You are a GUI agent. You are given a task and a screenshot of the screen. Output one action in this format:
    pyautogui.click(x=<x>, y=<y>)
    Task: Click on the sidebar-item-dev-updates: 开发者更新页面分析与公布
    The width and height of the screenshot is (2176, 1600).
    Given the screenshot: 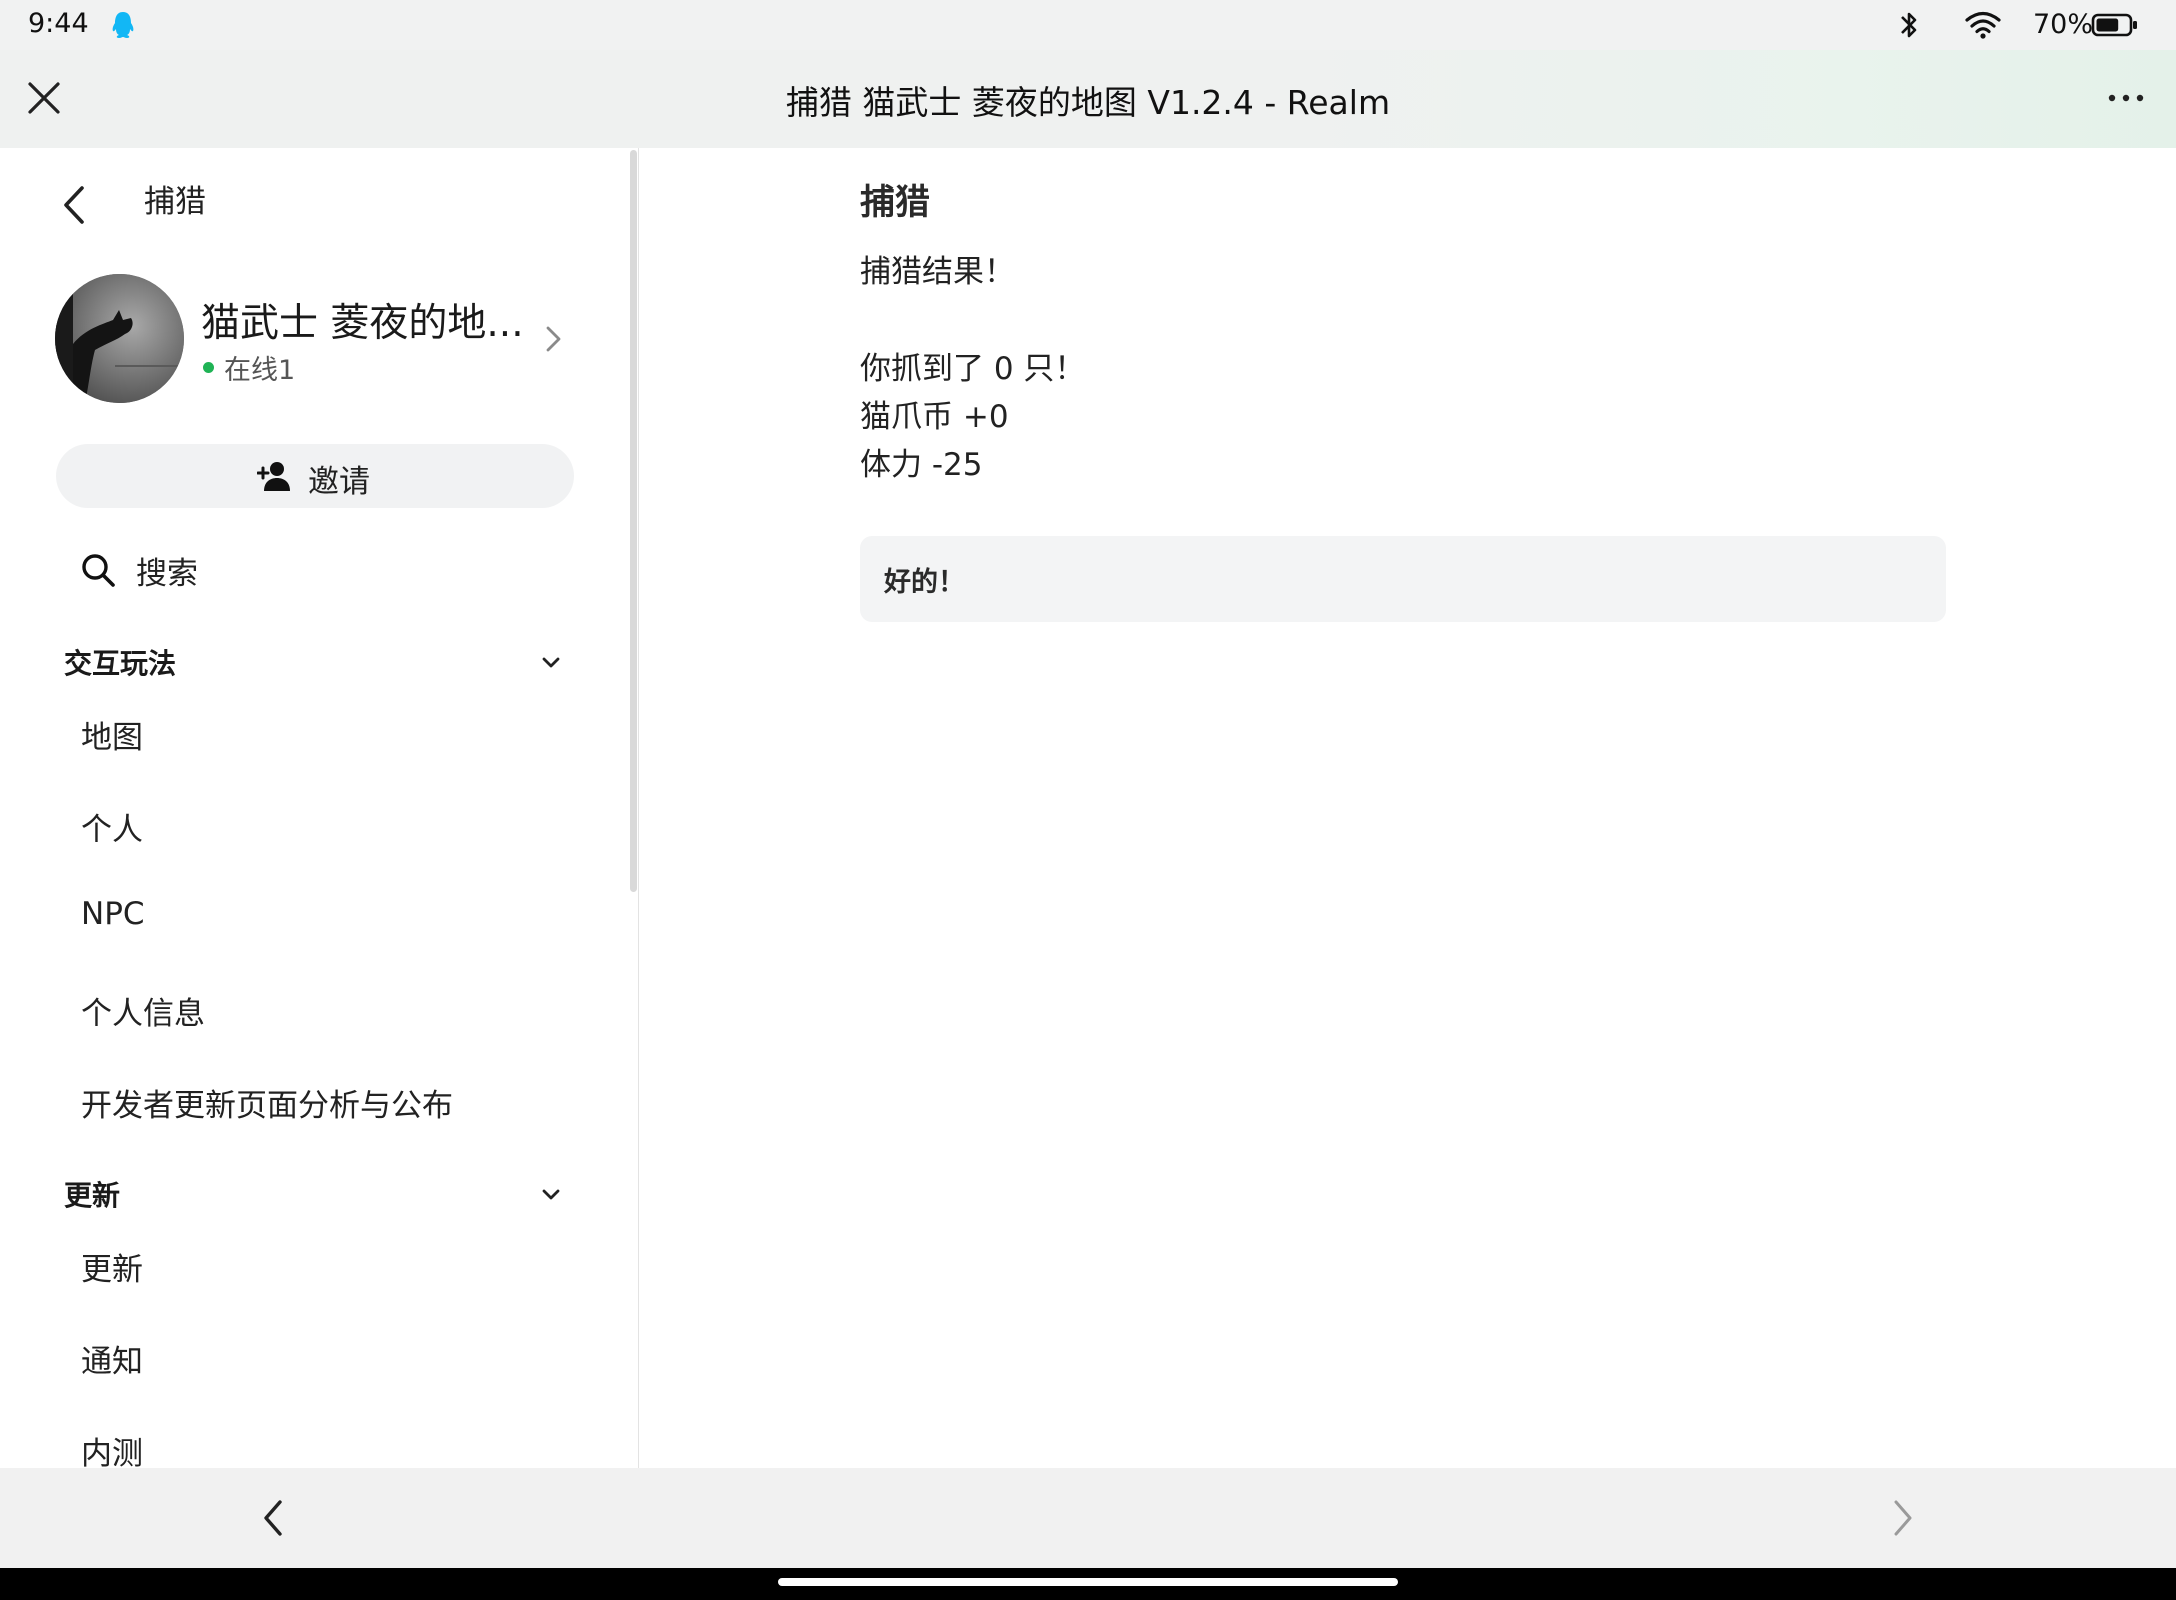 What is the action you would take?
    pyautogui.click(x=315, y=1100)
    